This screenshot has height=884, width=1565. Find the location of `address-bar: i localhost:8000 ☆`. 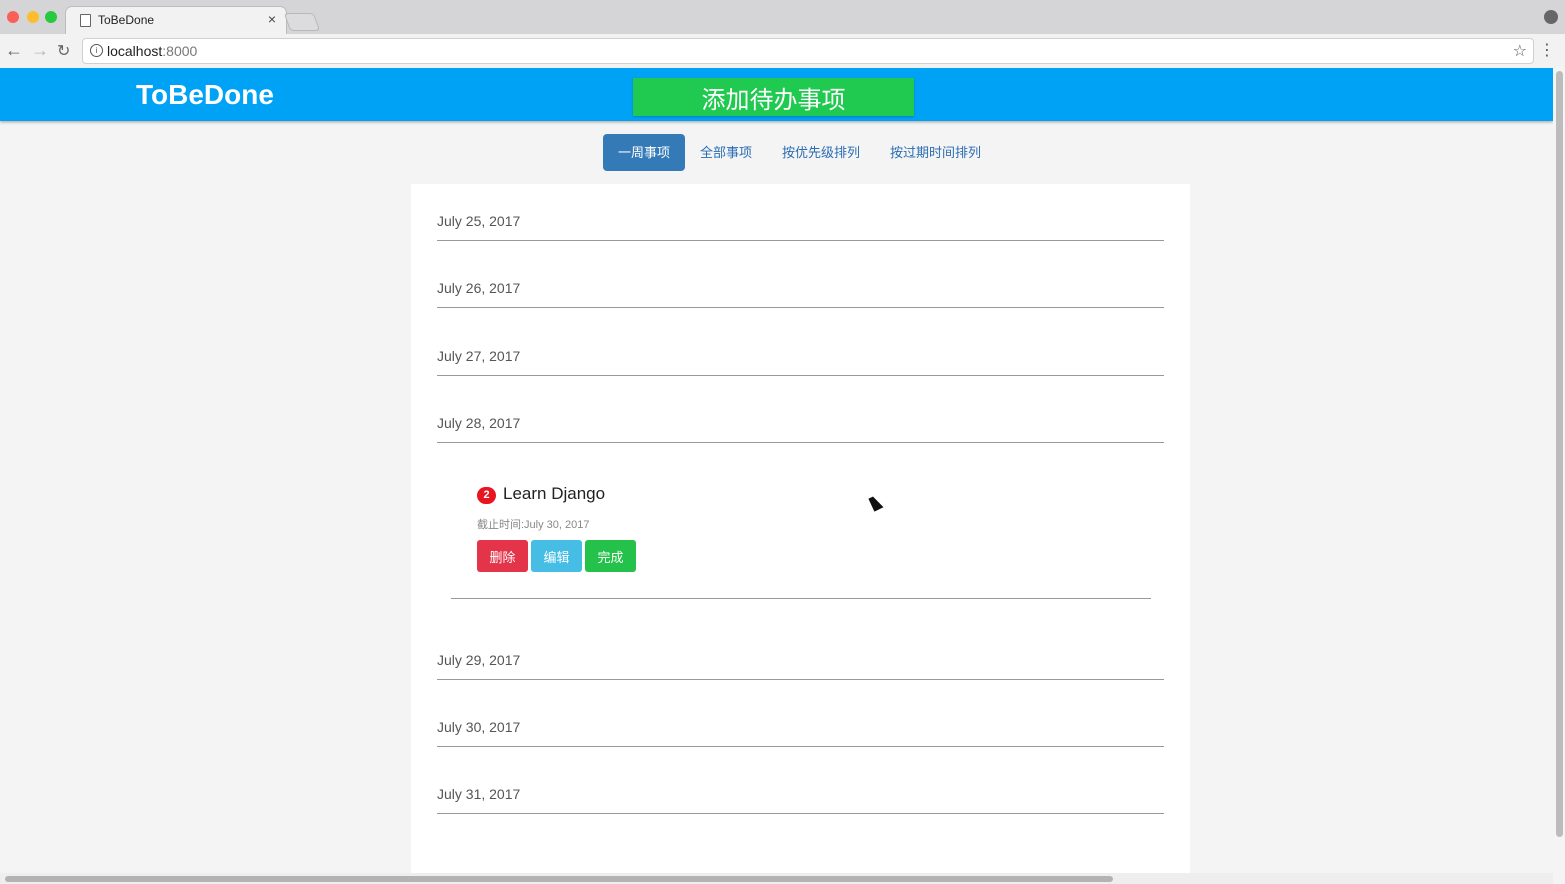

address-bar: i localhost:8000 ☆ is located at coordinates (808, 51).